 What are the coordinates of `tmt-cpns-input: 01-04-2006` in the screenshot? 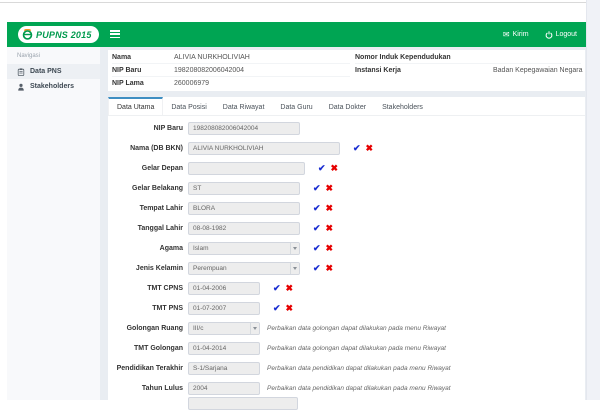 It's located at (224, 288).